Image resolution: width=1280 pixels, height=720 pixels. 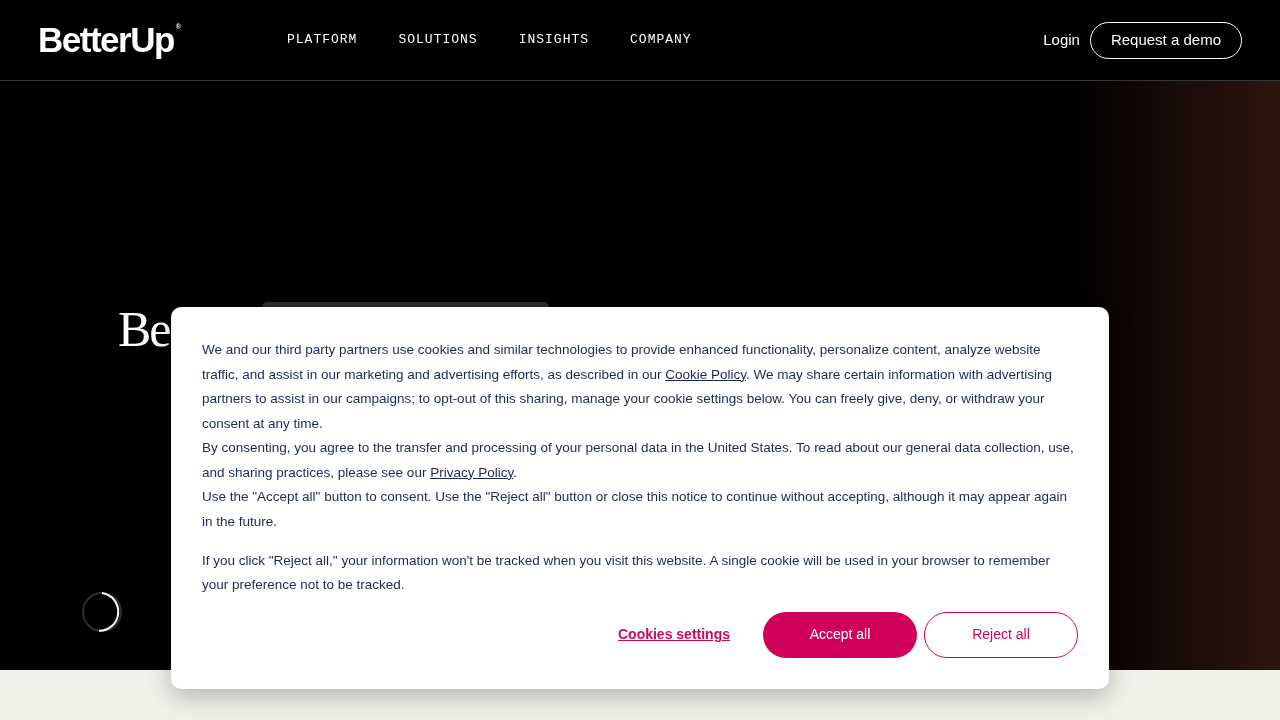 What do you see at coordinates (627, 572) in the screenshot?
I see `cookie-notice-text: If you click "Reject all," your information won't be tracked when you visit this website. A single cookie will be used in your browser to remember your preference not to be tracked.` at bounding box center [627, 572].